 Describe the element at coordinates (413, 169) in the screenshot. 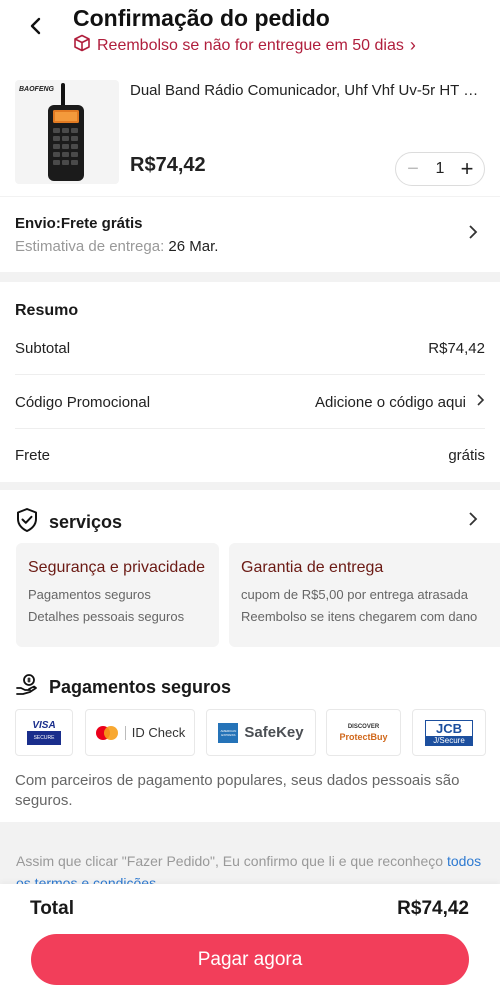

I see `decrease-quantity-button: −` at that location.